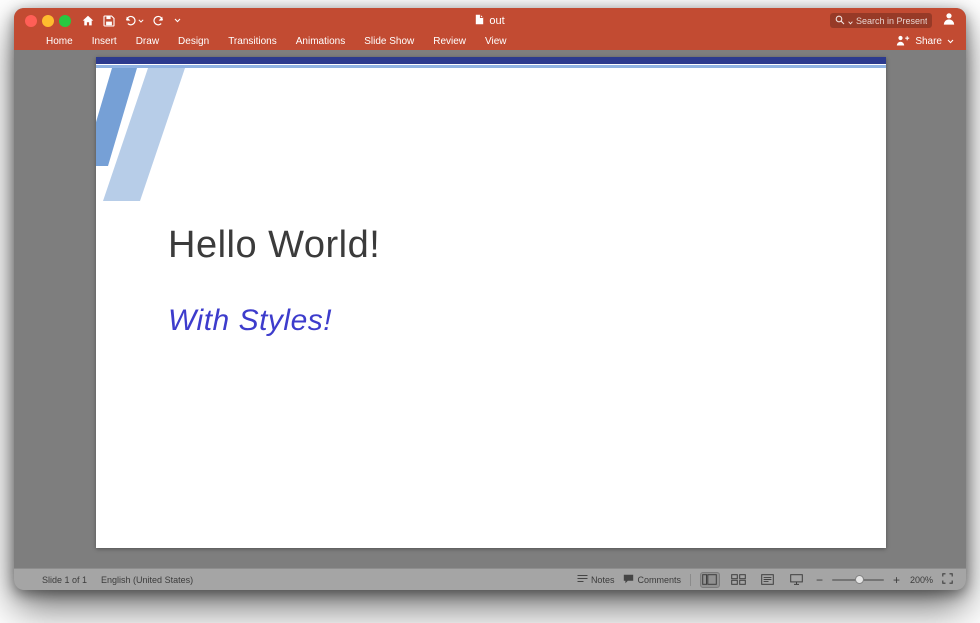 The image size is (980, 623). Describe the element at coordinates (88, 20) in the screenshot. I see `home-icon` at that location.